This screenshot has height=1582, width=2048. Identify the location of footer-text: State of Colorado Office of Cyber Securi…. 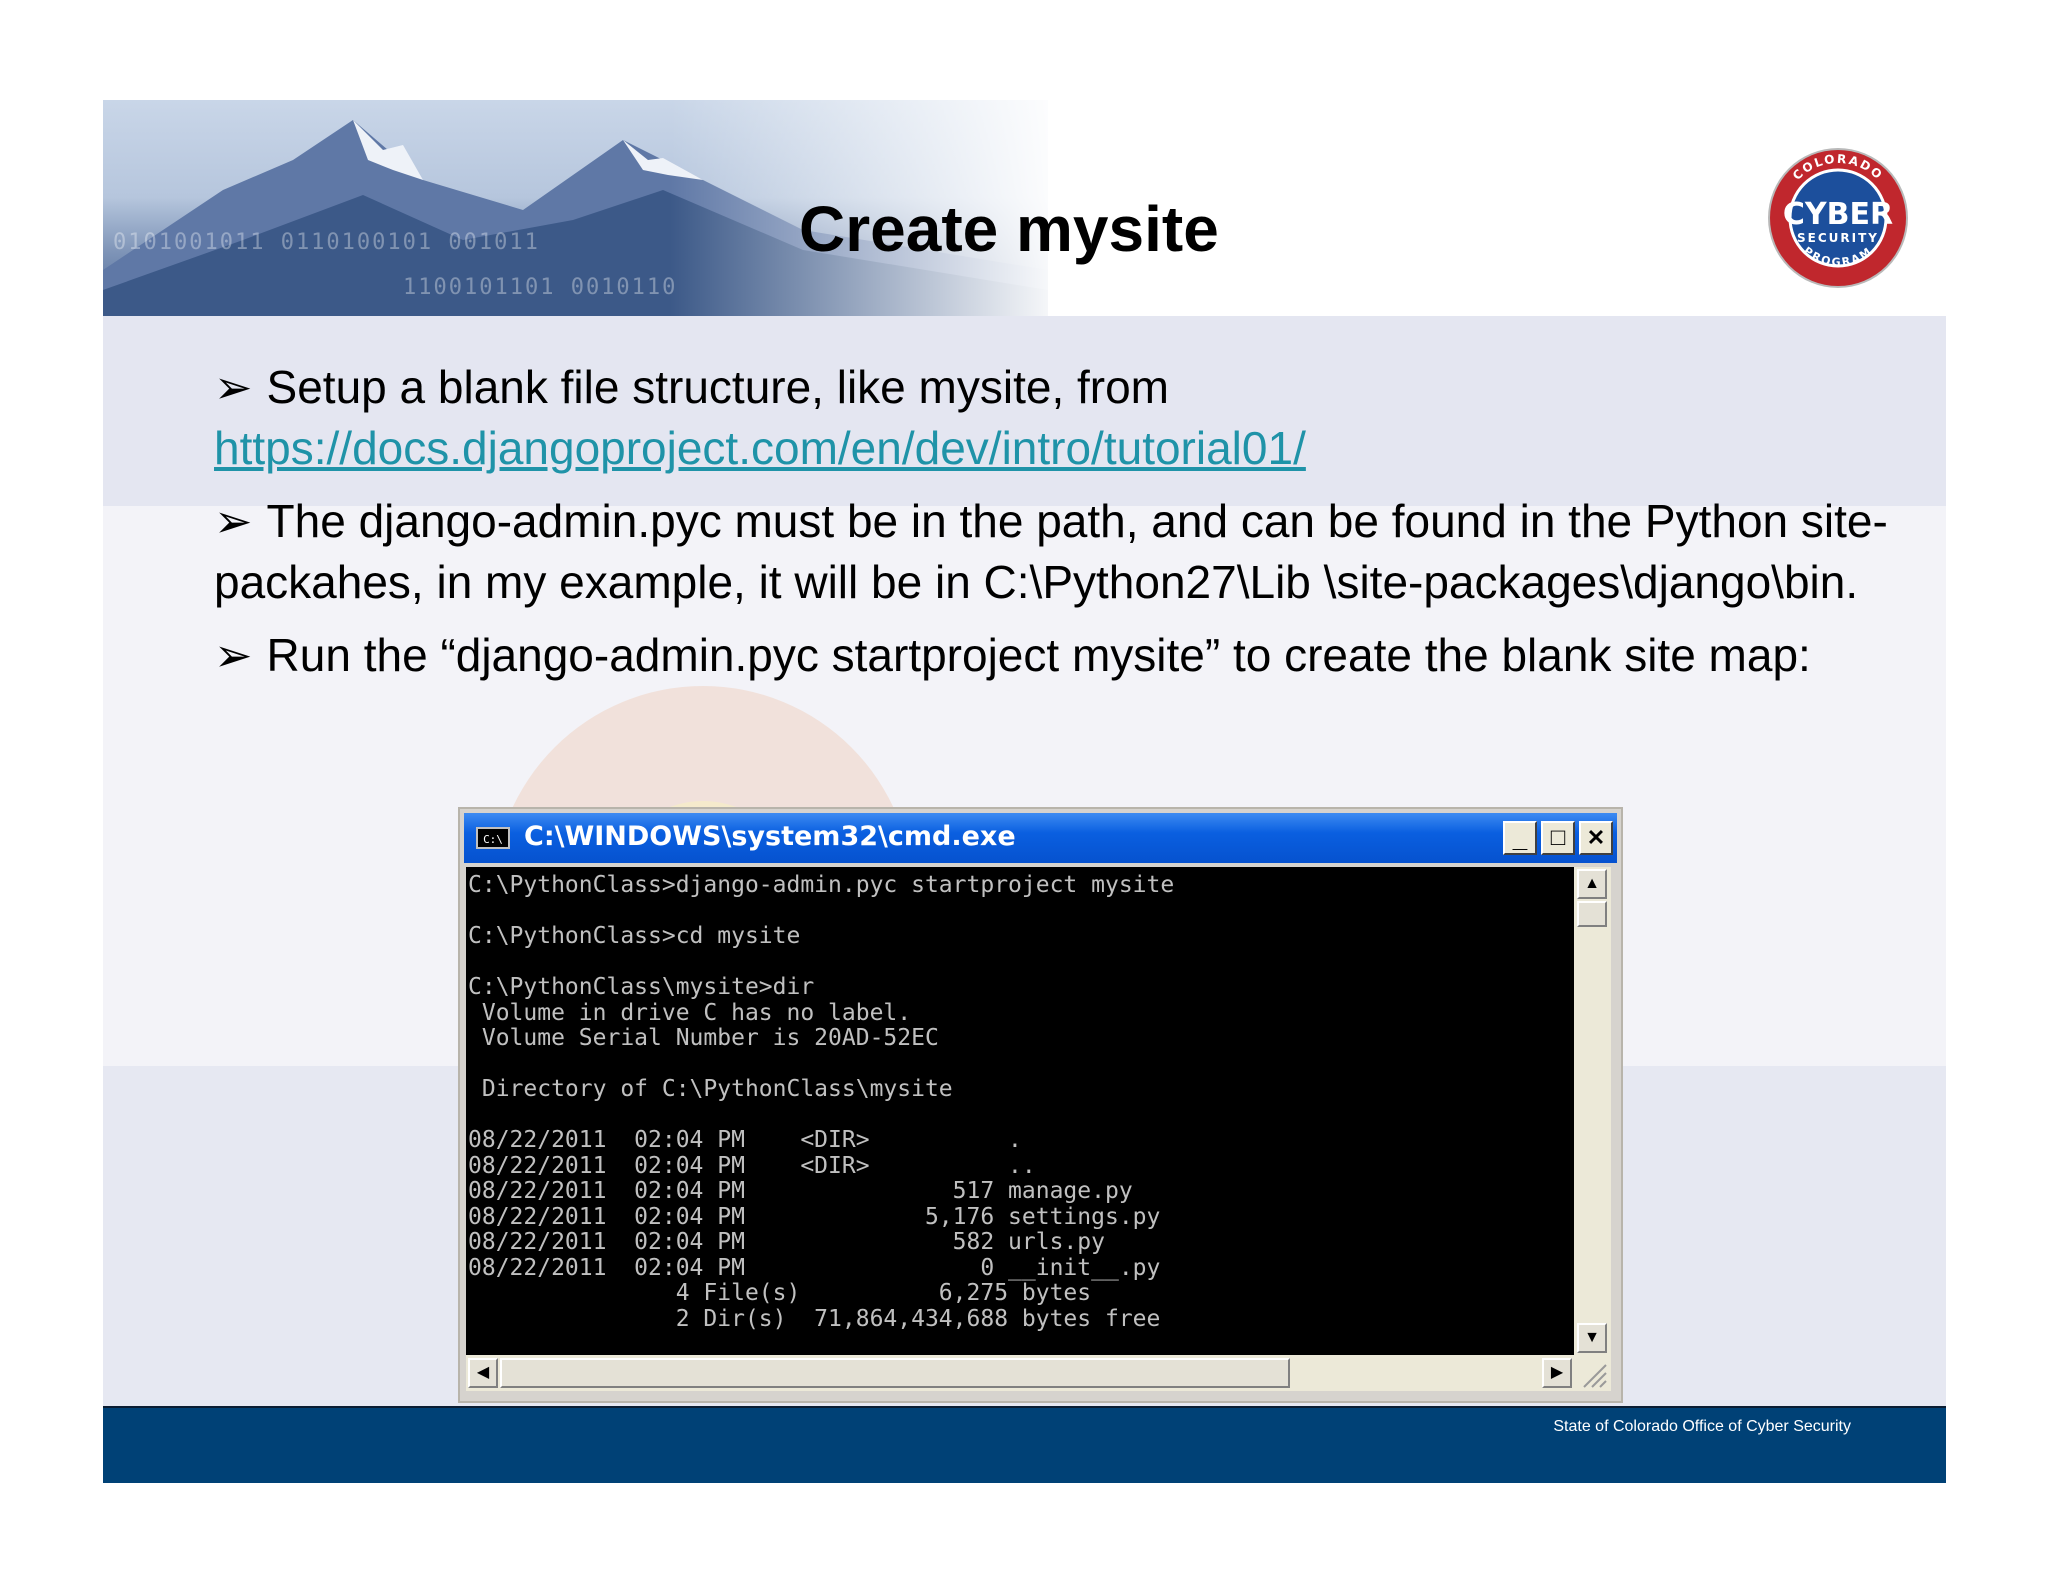
(1702, 1426).